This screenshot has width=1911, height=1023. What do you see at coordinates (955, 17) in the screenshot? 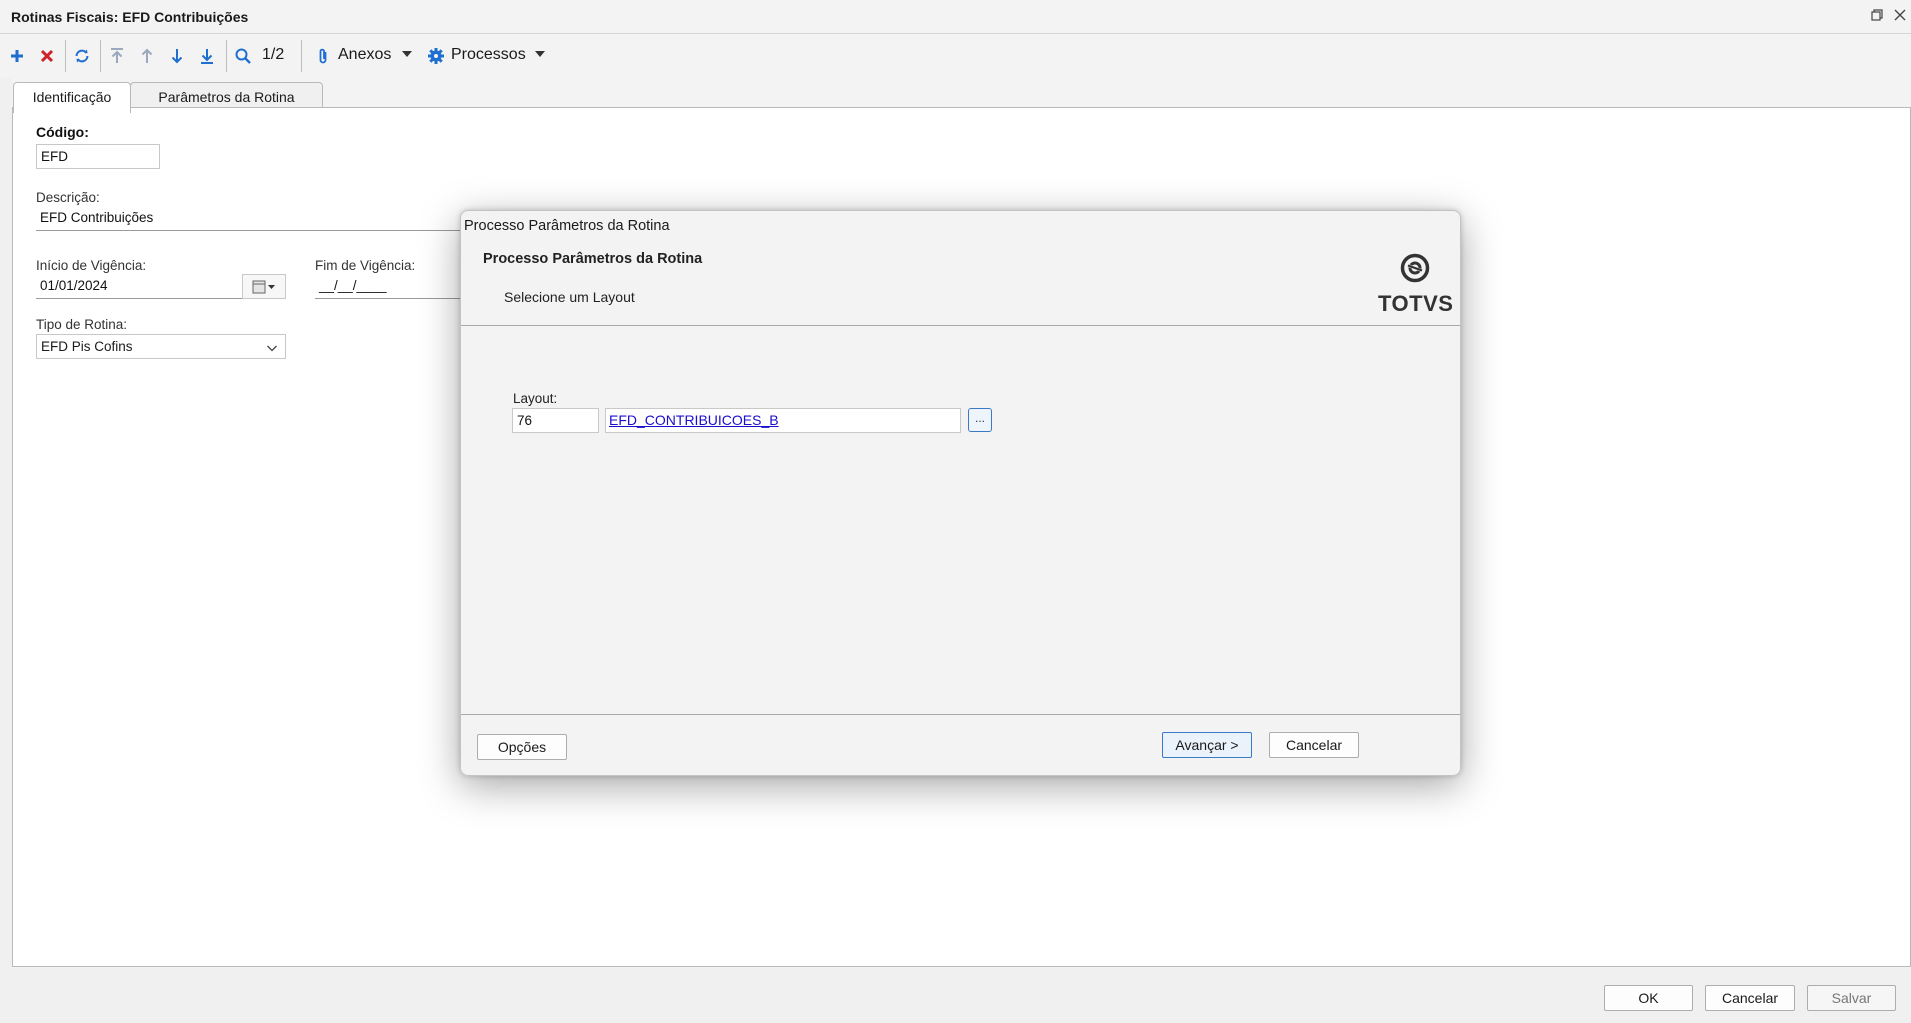
I see `window-title-bar: Rotinas Fiscais: EFD Contribuições` at bounding box center [955, 17].